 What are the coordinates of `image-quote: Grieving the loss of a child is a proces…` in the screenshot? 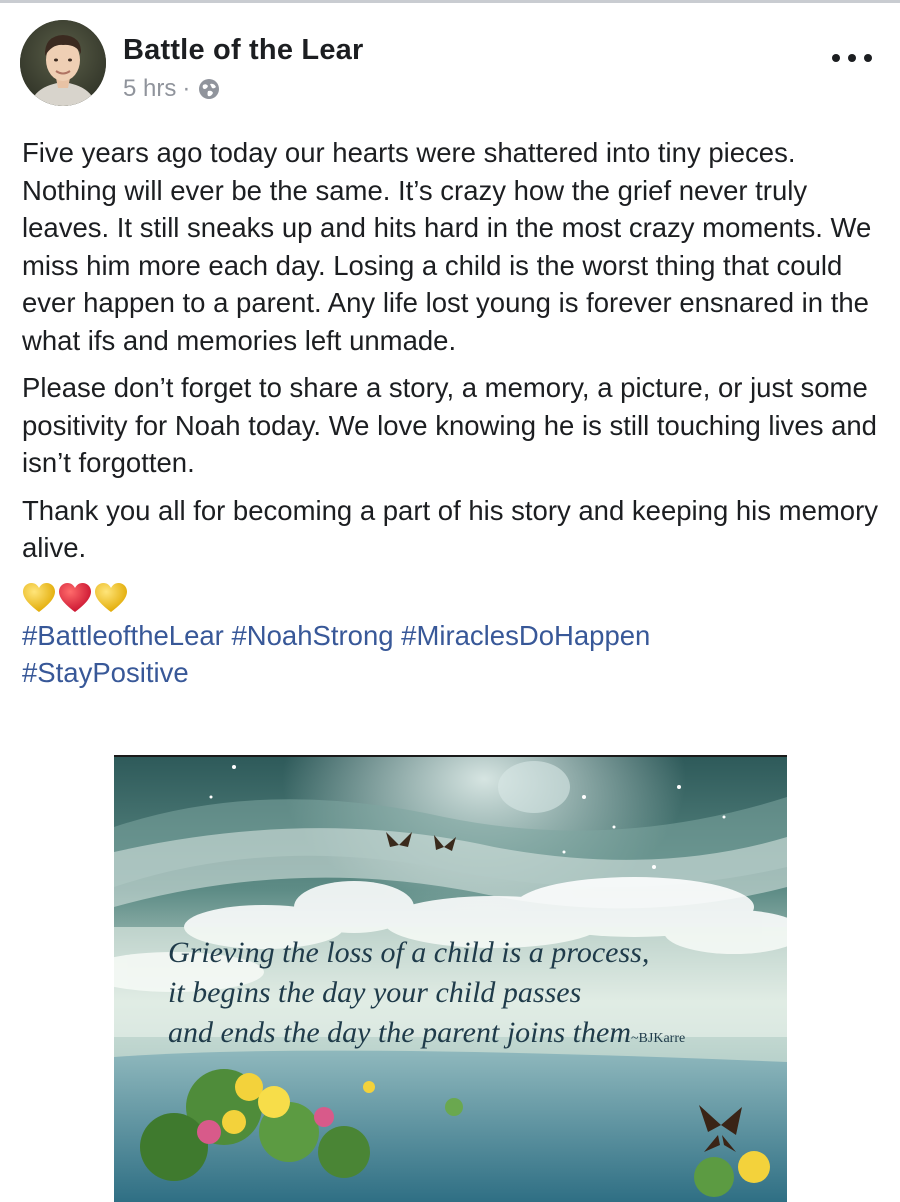 It's located at (473, 996).